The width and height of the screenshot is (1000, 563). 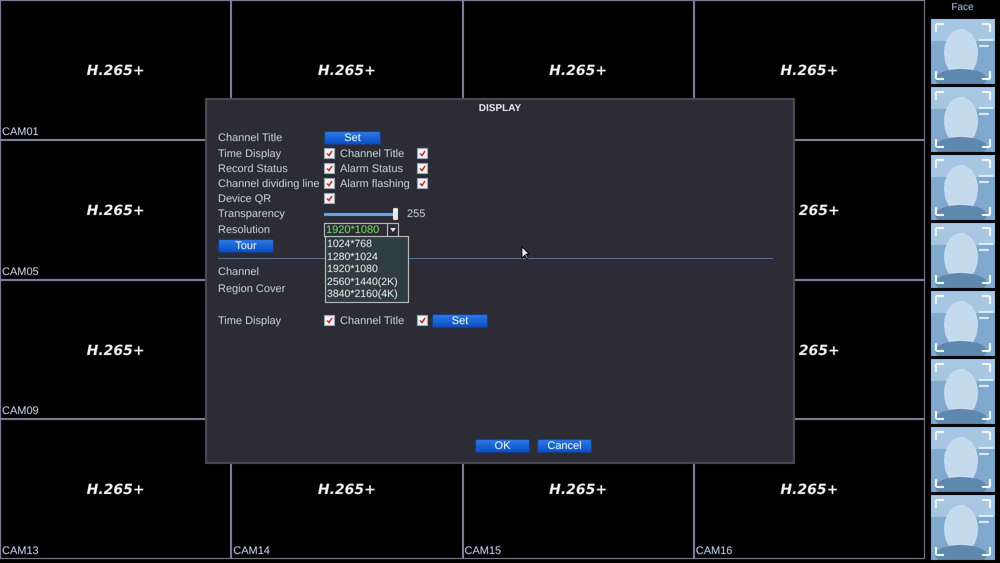 What do you see at coordinates (20, 411) in the screenshot?
I see `camera-label: CAM09` at bounding box center [20, 411].